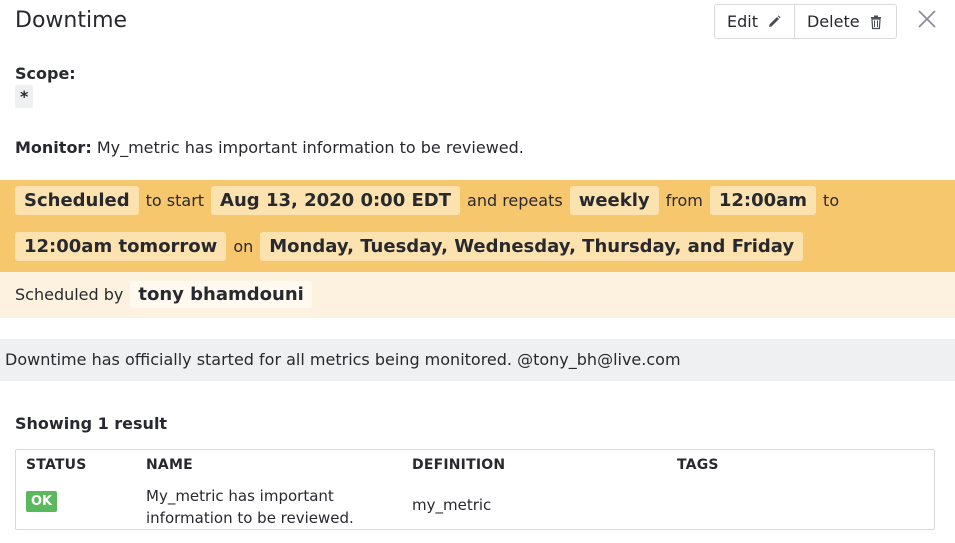  What do you see at coordinates (876, 22) in the screenshot?
I see `trash-icon` at bounding box center [876, 22].